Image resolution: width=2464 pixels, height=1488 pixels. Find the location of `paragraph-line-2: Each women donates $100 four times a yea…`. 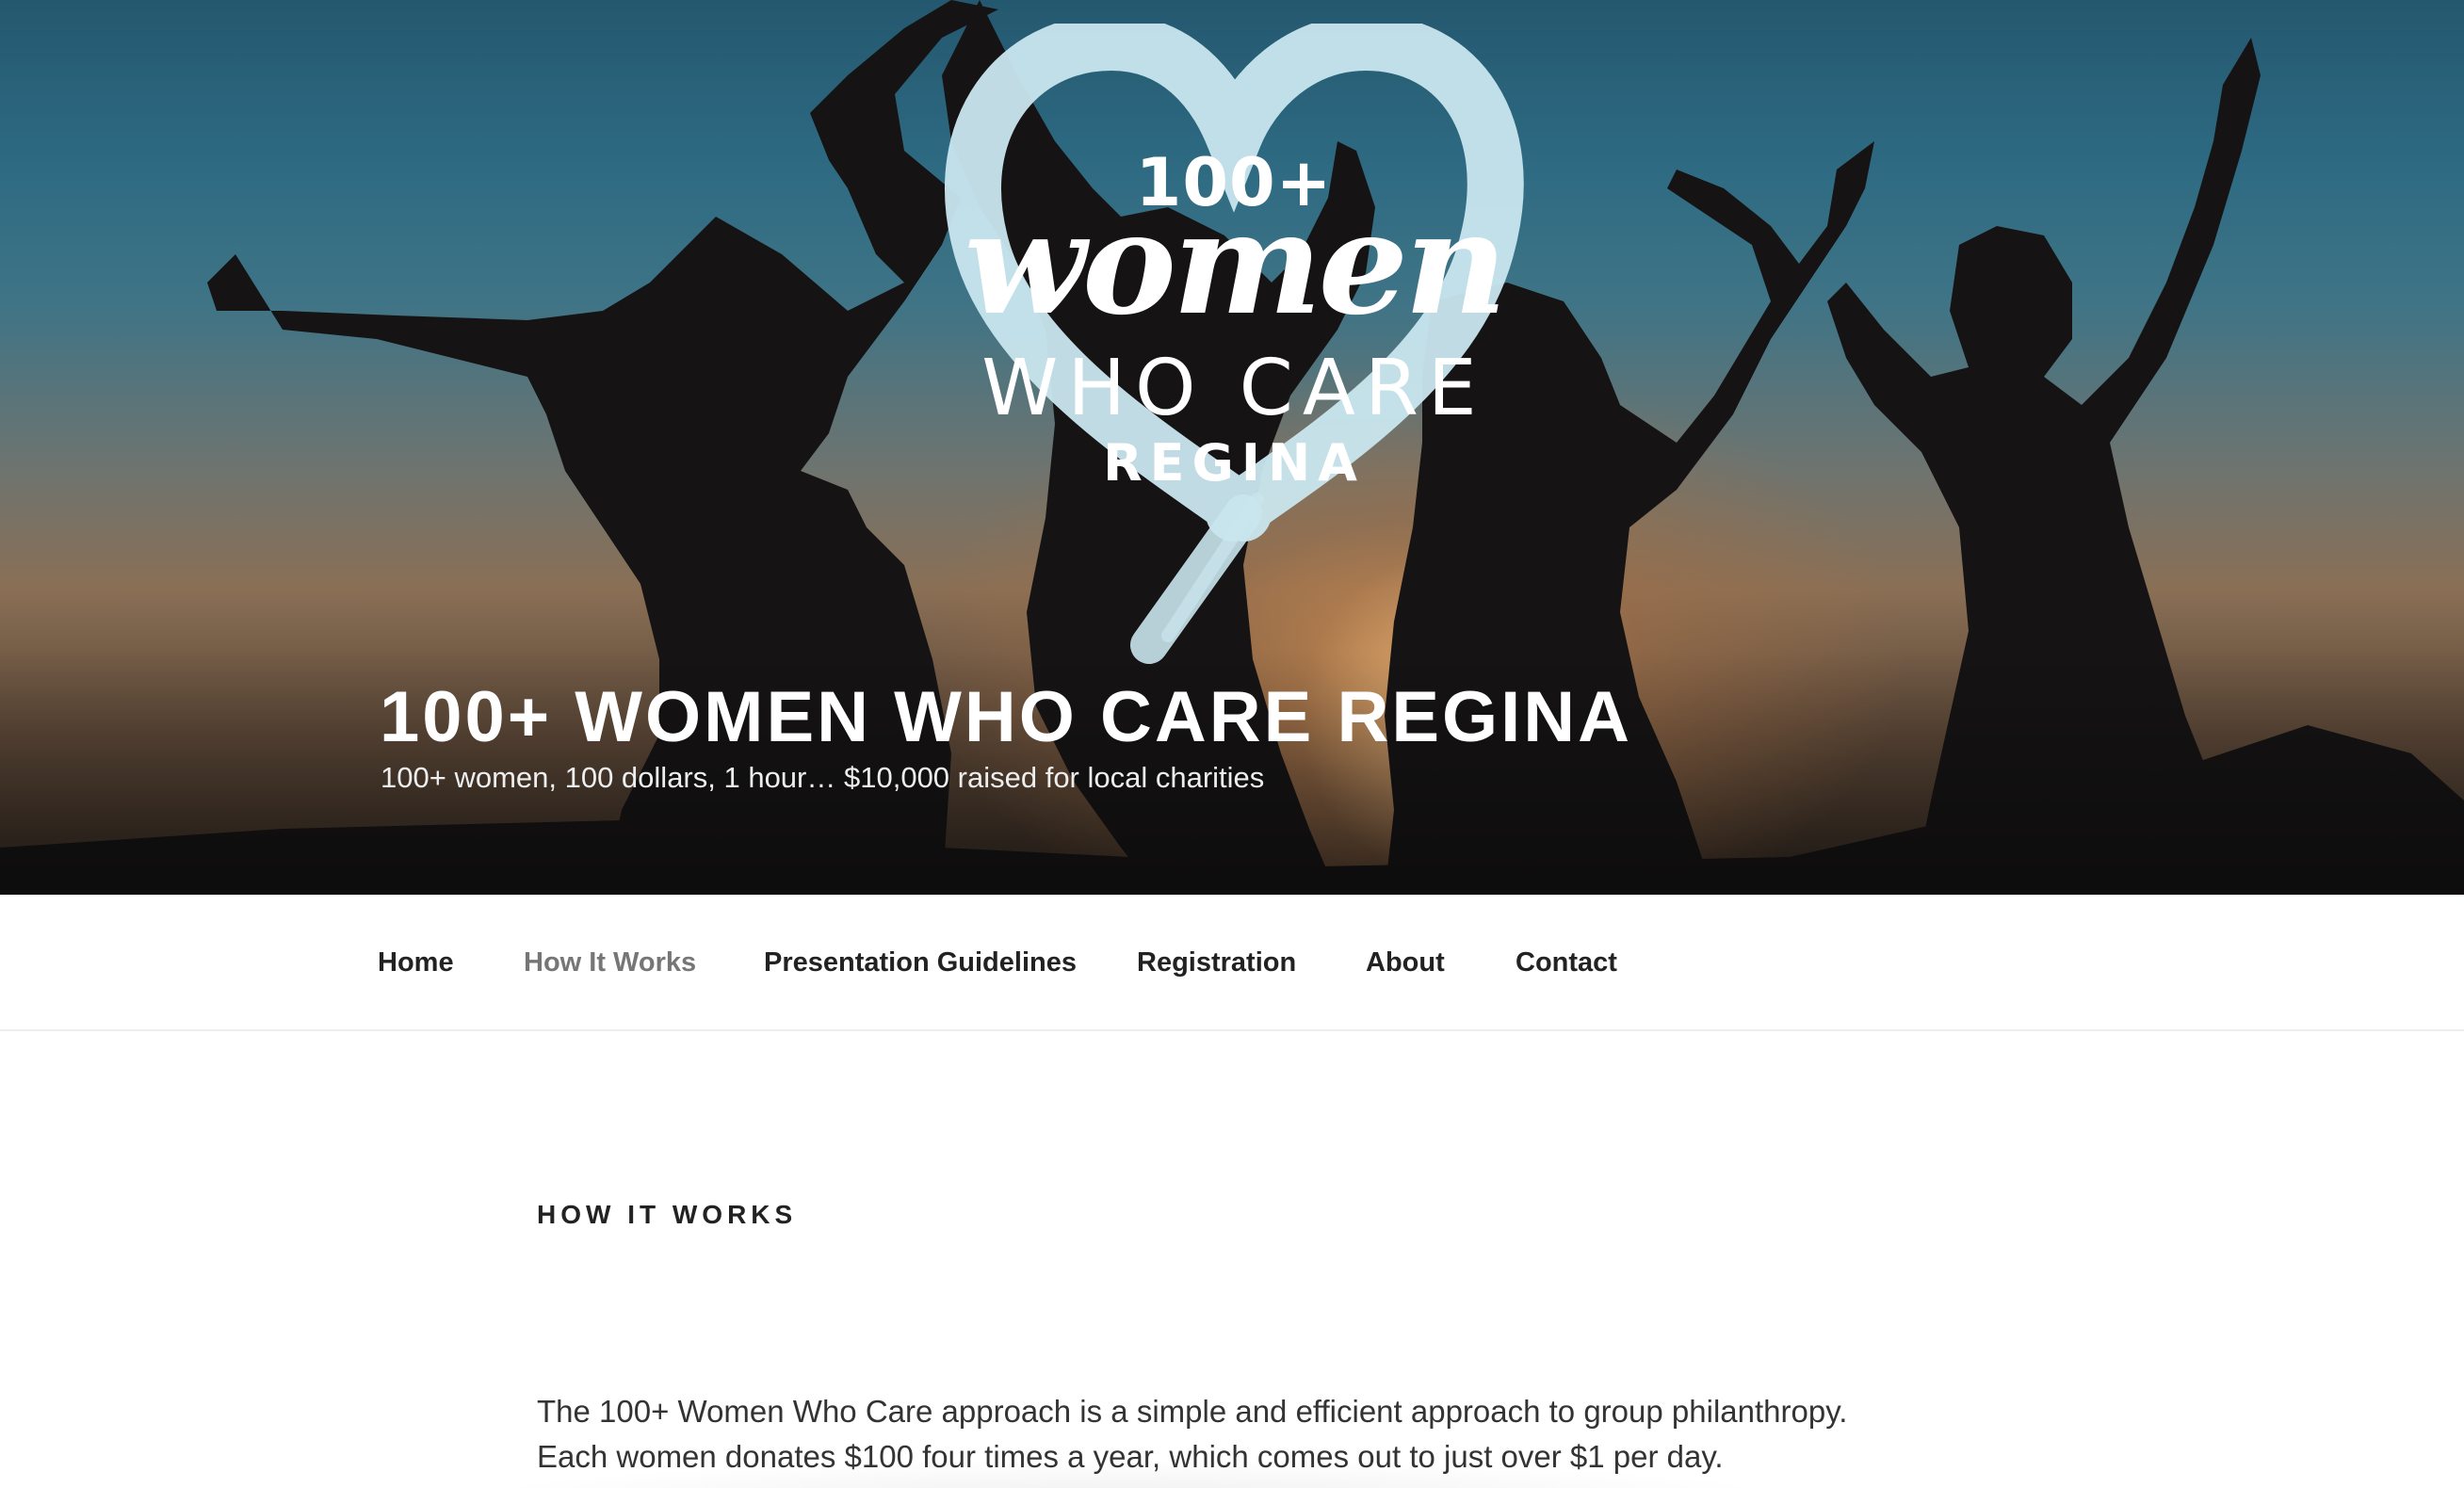

paragraph-line-2: Each women donates $100 four times a yea… is located at coordinates (1130, 1456).